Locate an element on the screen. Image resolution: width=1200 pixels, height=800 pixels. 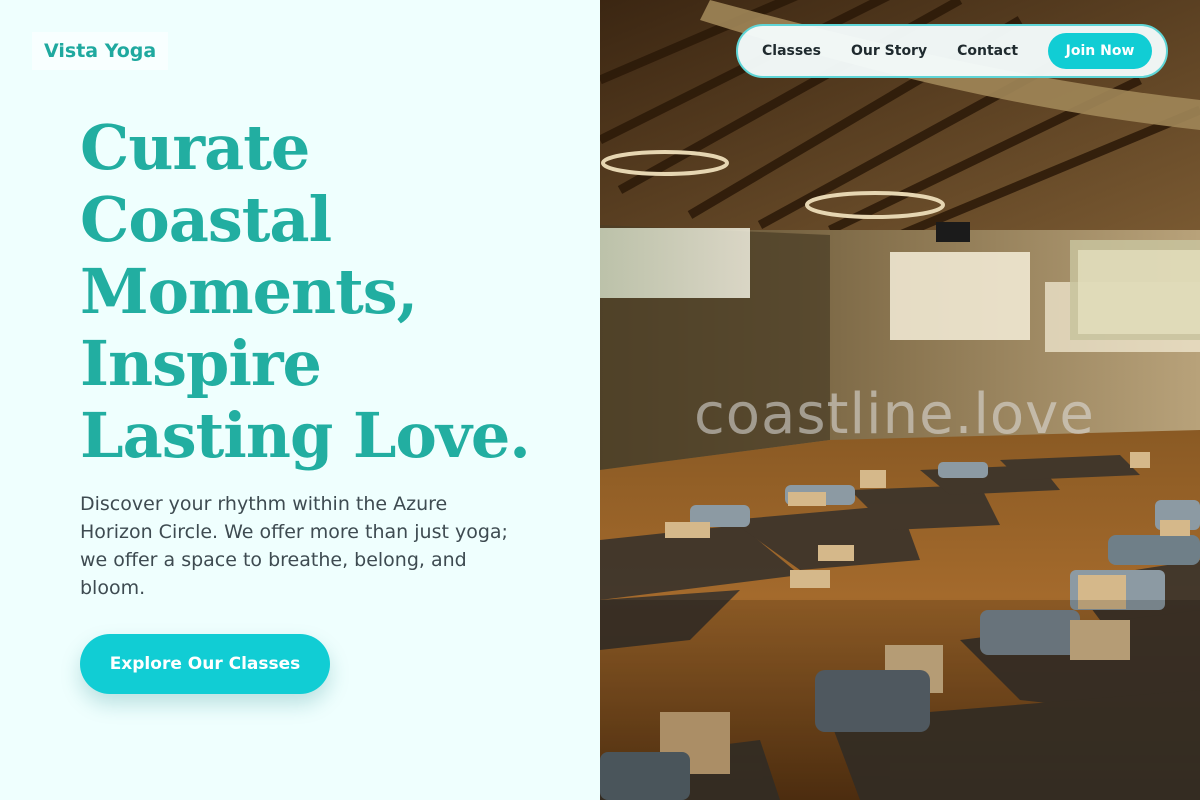
nav-link-contact: Contact is located at coordinates (987, 51).